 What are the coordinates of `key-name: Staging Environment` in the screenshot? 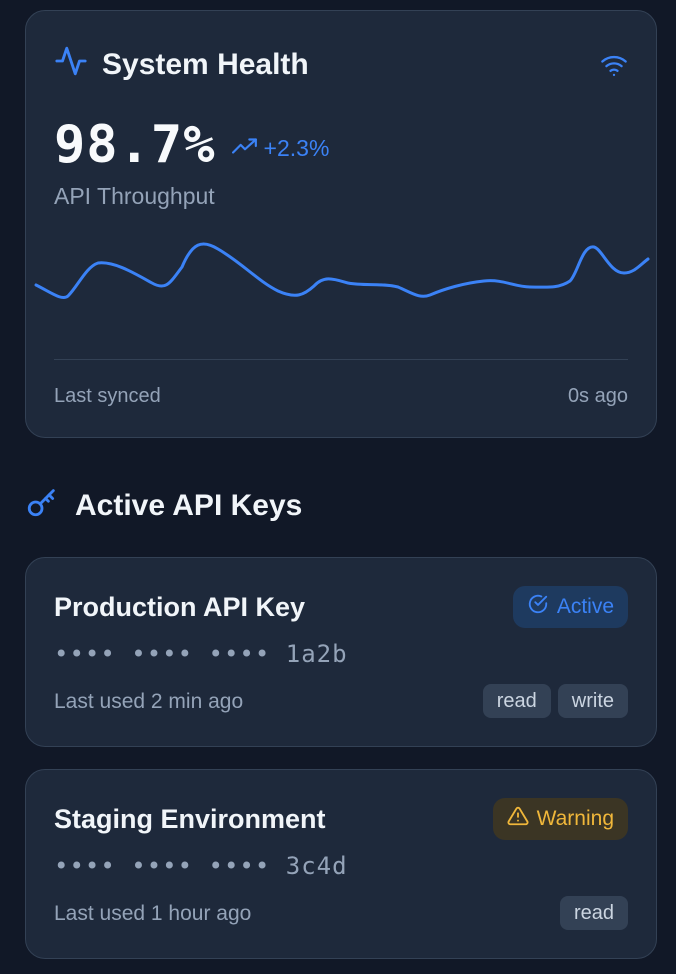 It's located at (190, 819).